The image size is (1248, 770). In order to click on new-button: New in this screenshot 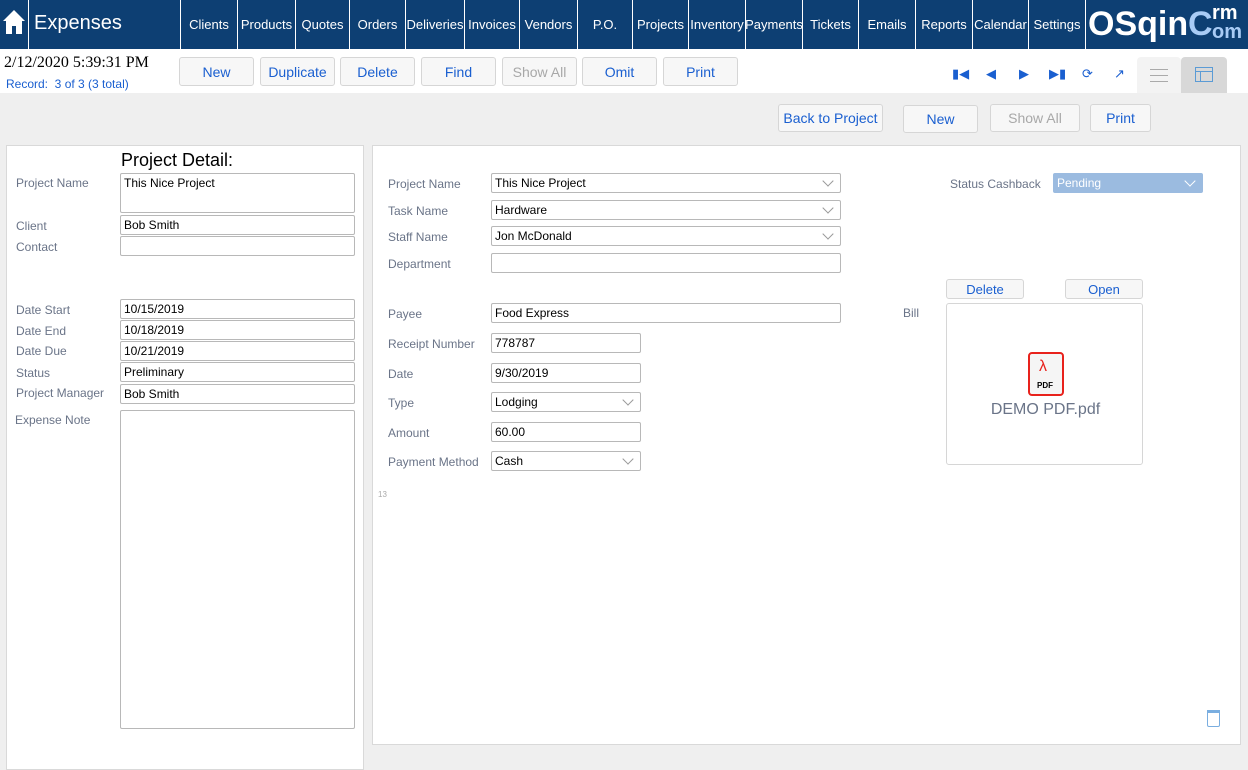, I will do `click(216, 71)`.